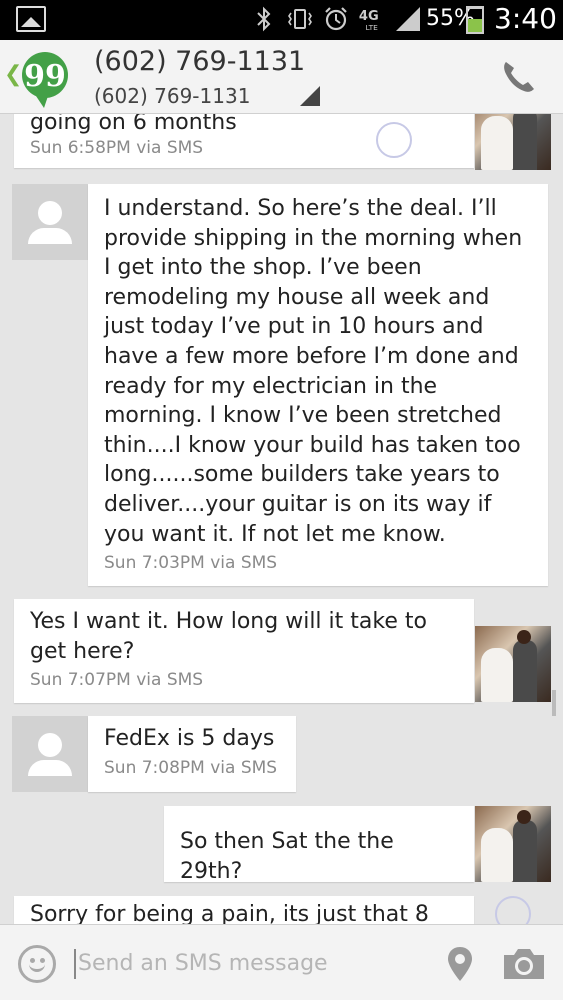  I want to click on dropdown-corner-icon, so click(310, 96).